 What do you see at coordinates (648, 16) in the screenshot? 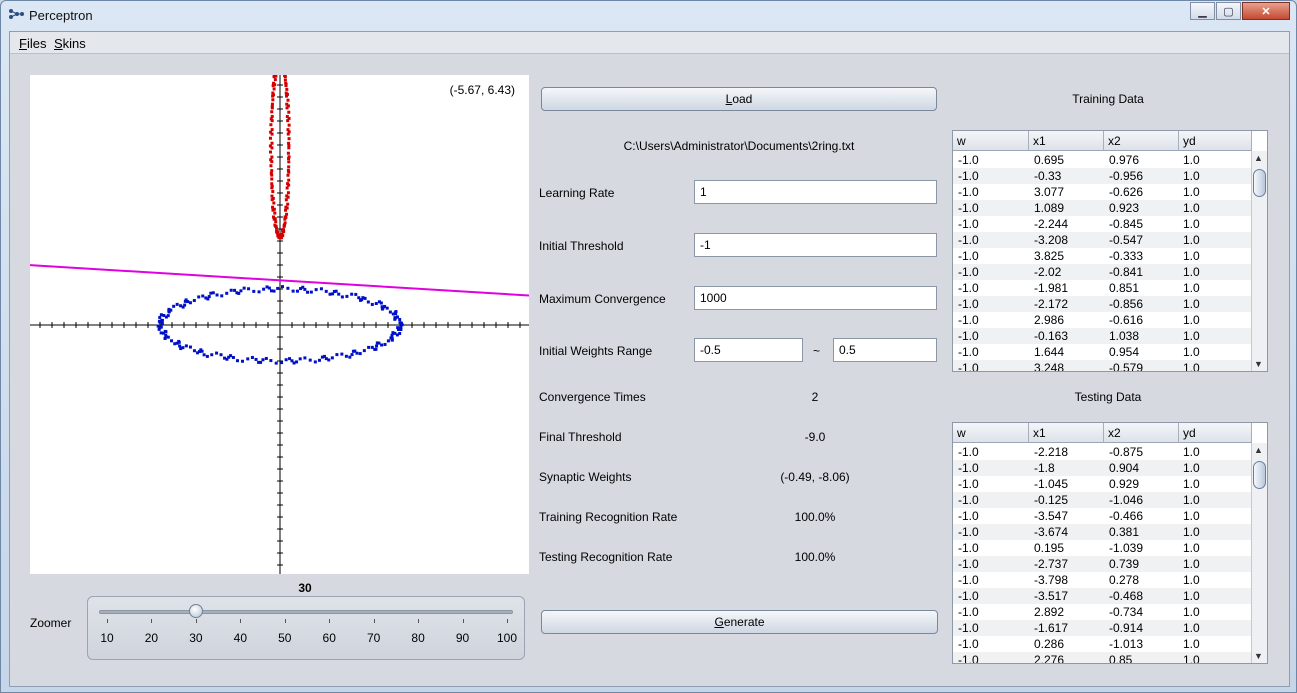
I see `title-bar: Perceptron ▁ ▢ ✕` at bounding box center [648, 16].